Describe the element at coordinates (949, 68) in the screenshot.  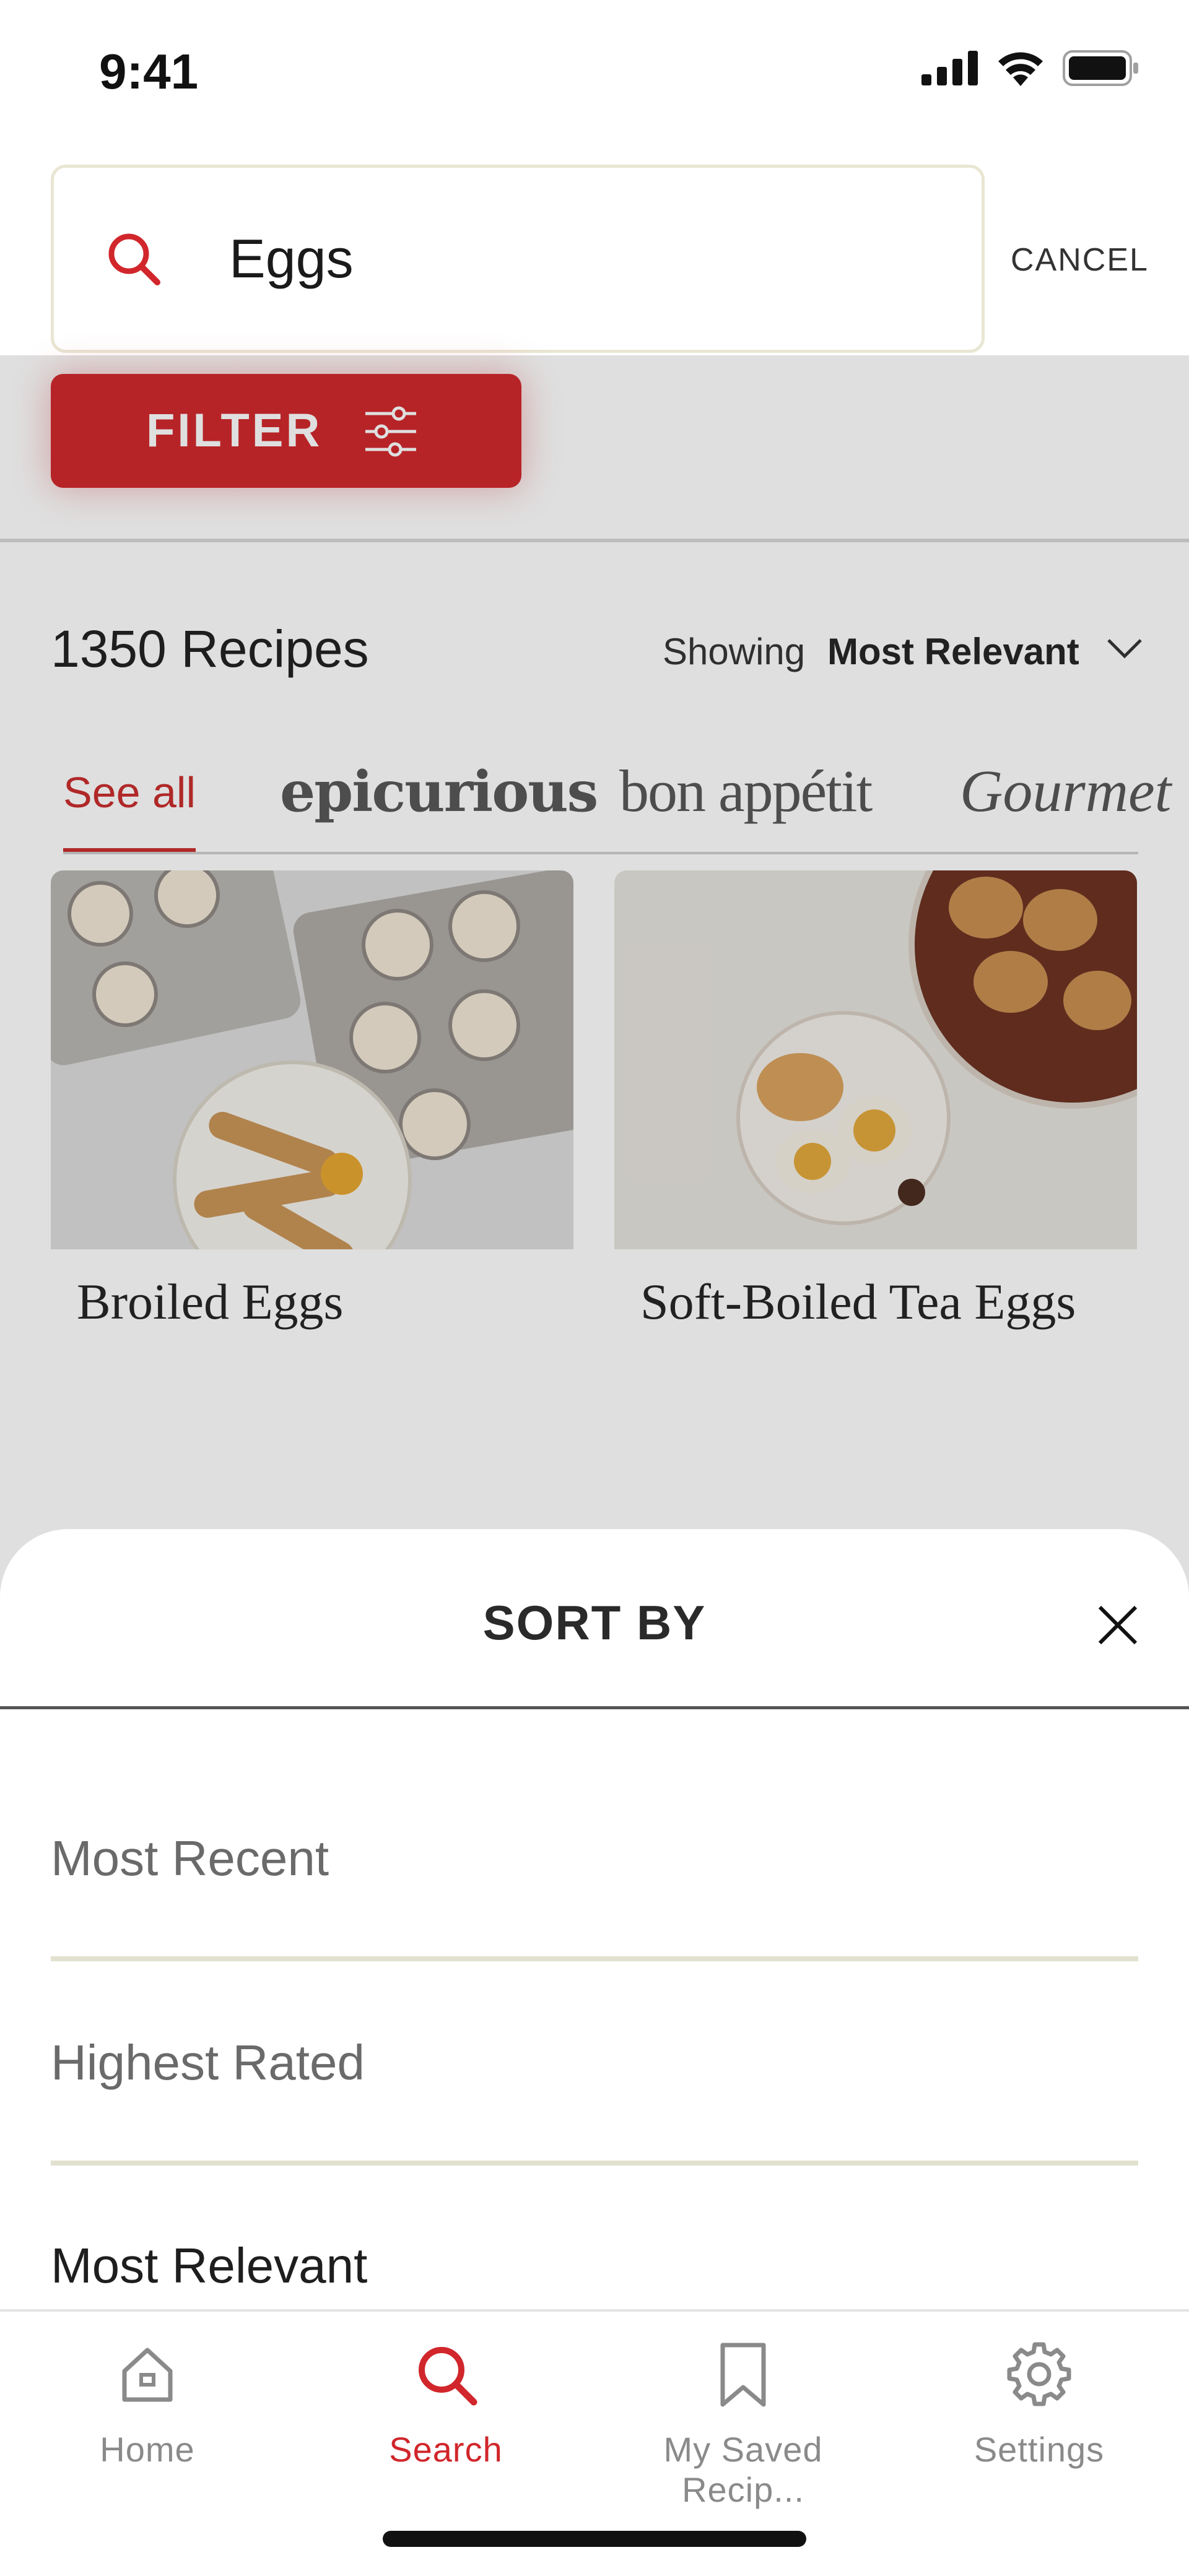
I see `signal-icon` at that location.